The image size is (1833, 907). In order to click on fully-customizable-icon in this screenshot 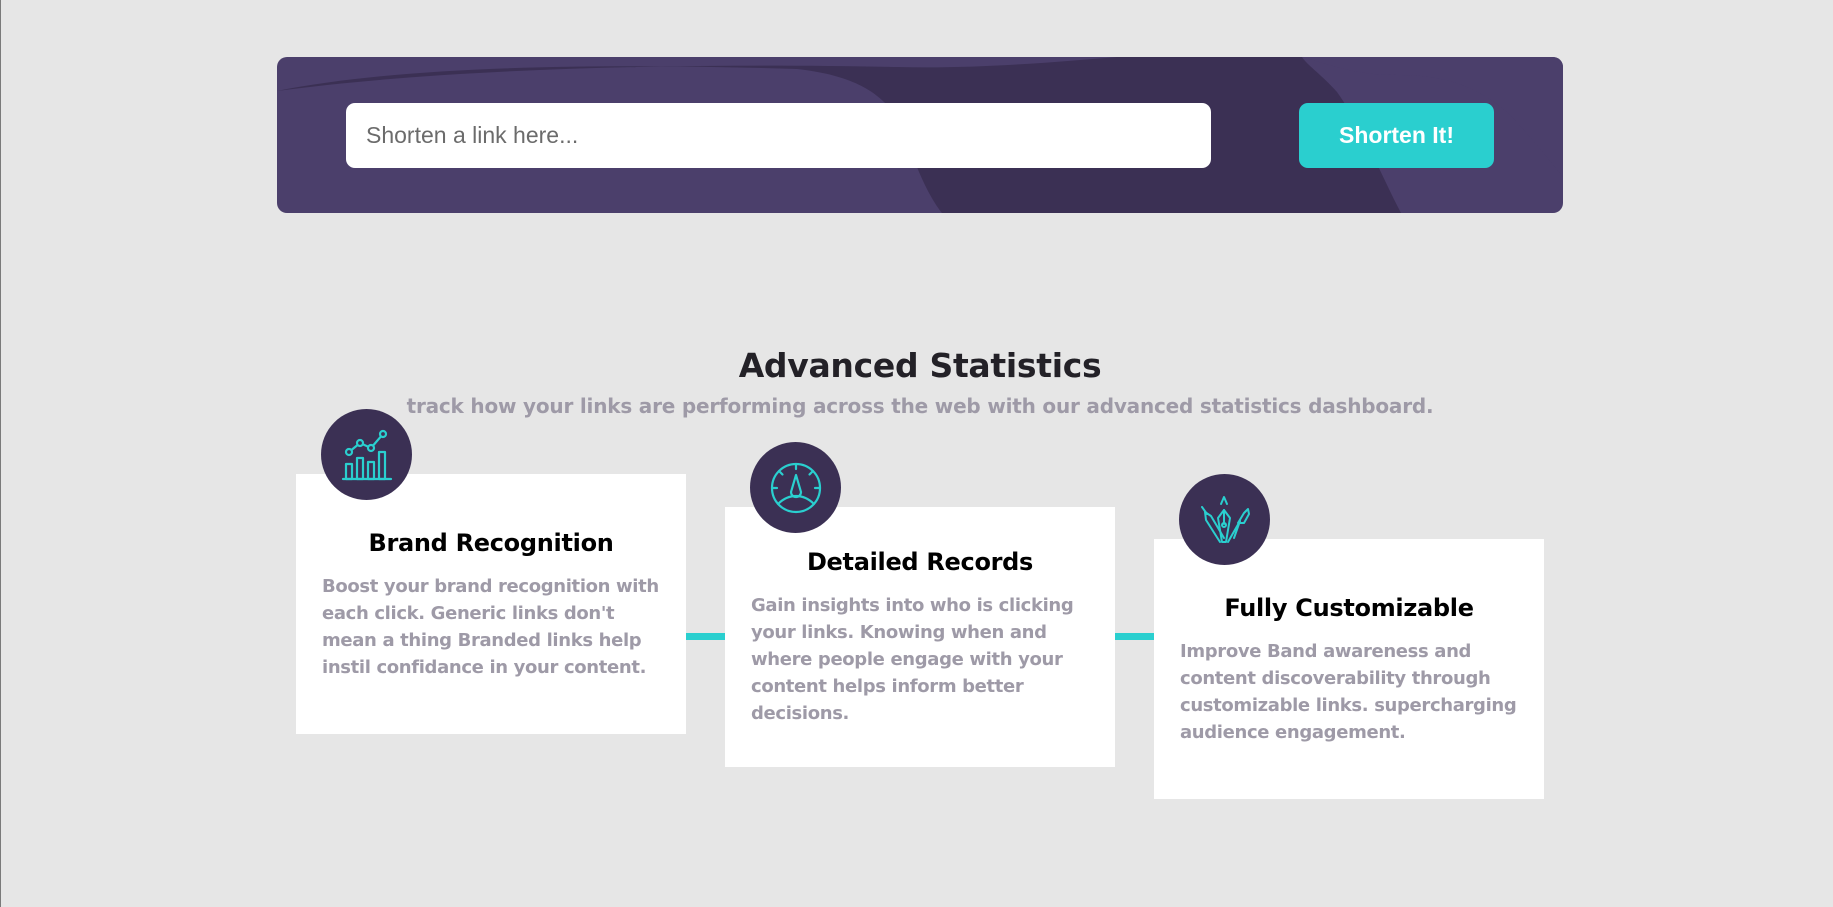, I will do `click(1225, 519)`.